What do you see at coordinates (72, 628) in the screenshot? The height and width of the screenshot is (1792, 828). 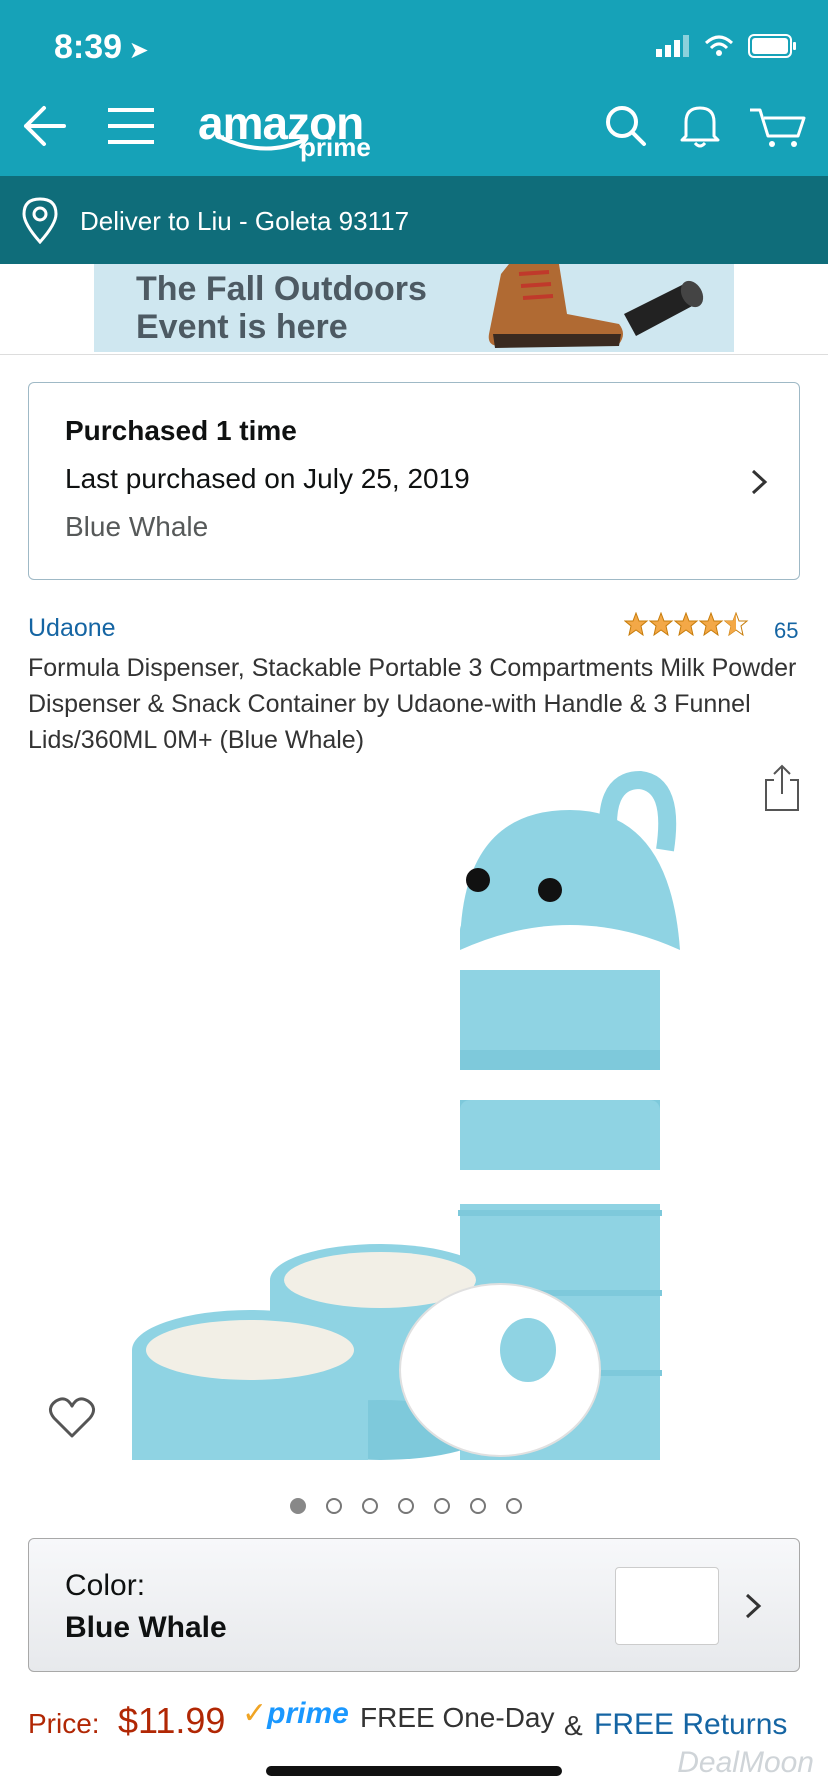 I see `brand-link: Udaone` at bounding box center [72, 628].